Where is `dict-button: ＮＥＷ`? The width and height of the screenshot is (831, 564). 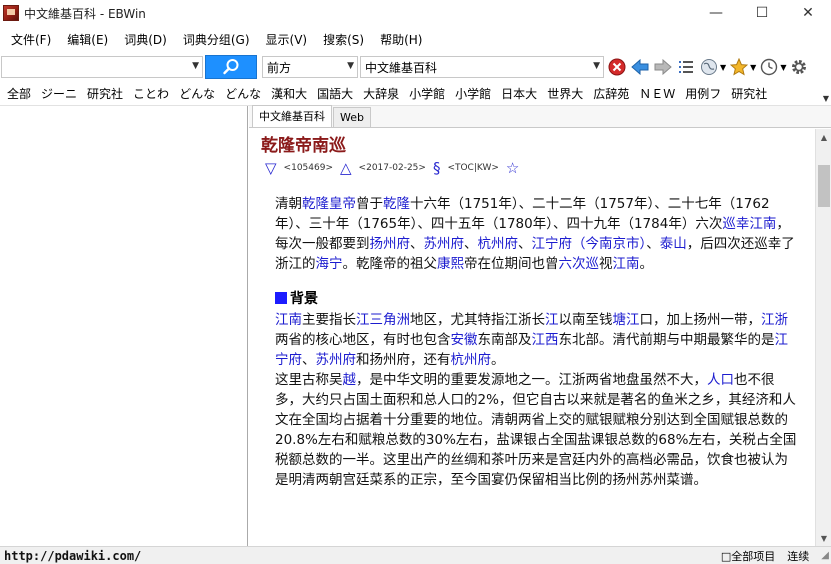 dict-button: ＮＥＷ is located at coordinates (657, 93).